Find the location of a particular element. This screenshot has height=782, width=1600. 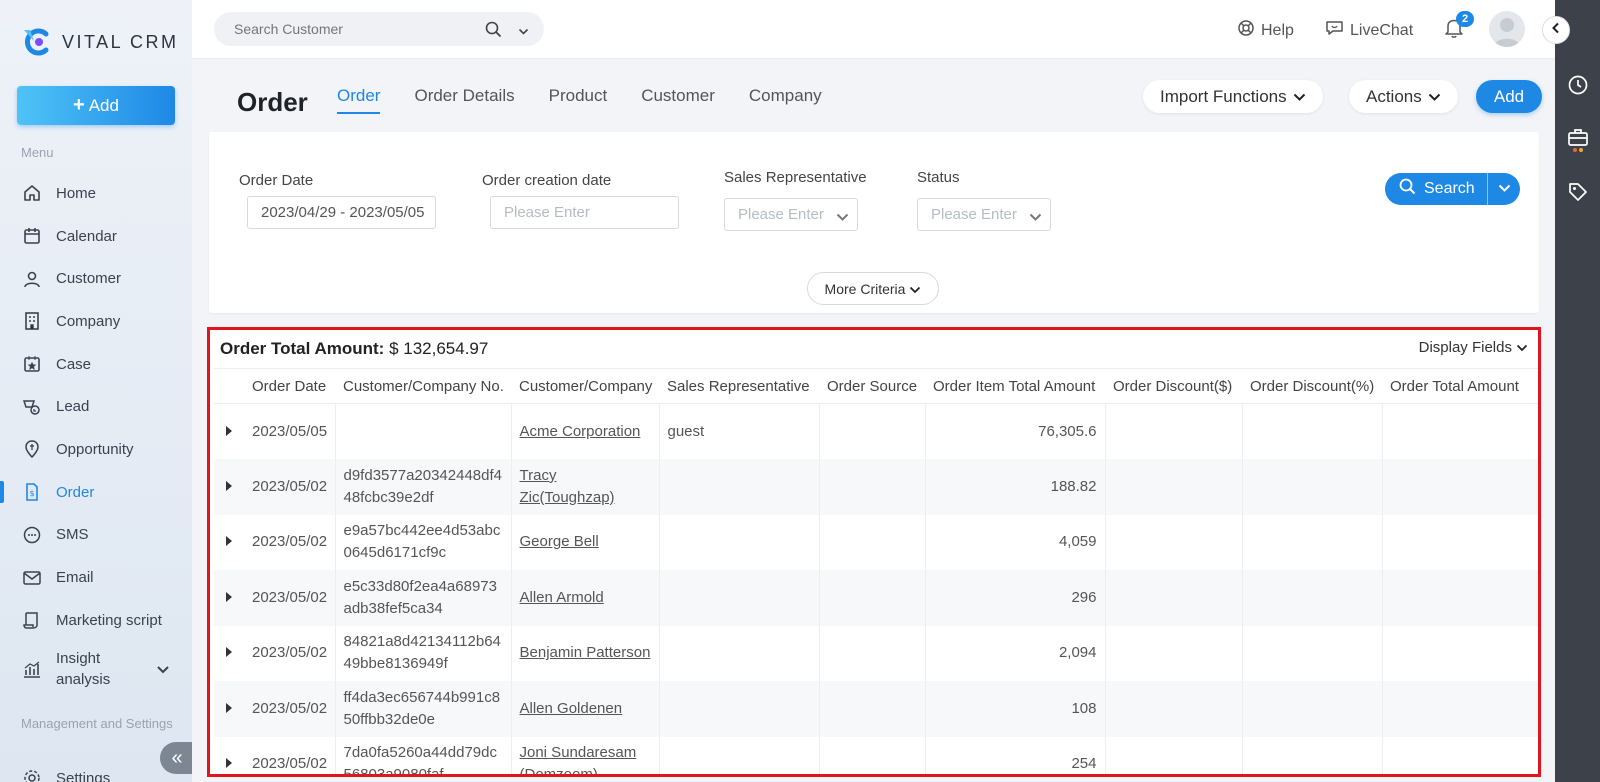

status-select: Please Enter is located at coordinates (984, 214).